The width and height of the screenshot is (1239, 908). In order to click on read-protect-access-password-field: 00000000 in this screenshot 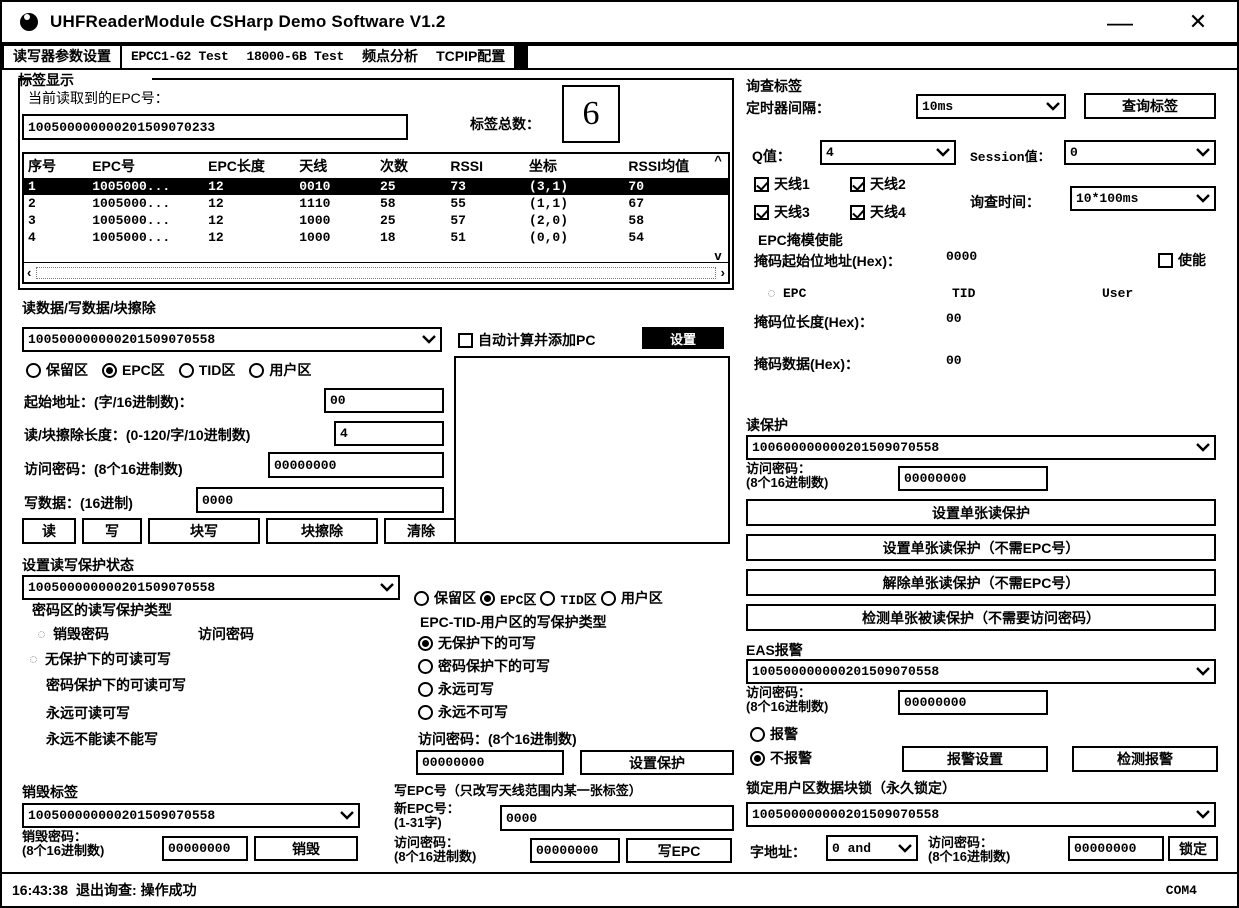, I will do `click(973, 478)`.